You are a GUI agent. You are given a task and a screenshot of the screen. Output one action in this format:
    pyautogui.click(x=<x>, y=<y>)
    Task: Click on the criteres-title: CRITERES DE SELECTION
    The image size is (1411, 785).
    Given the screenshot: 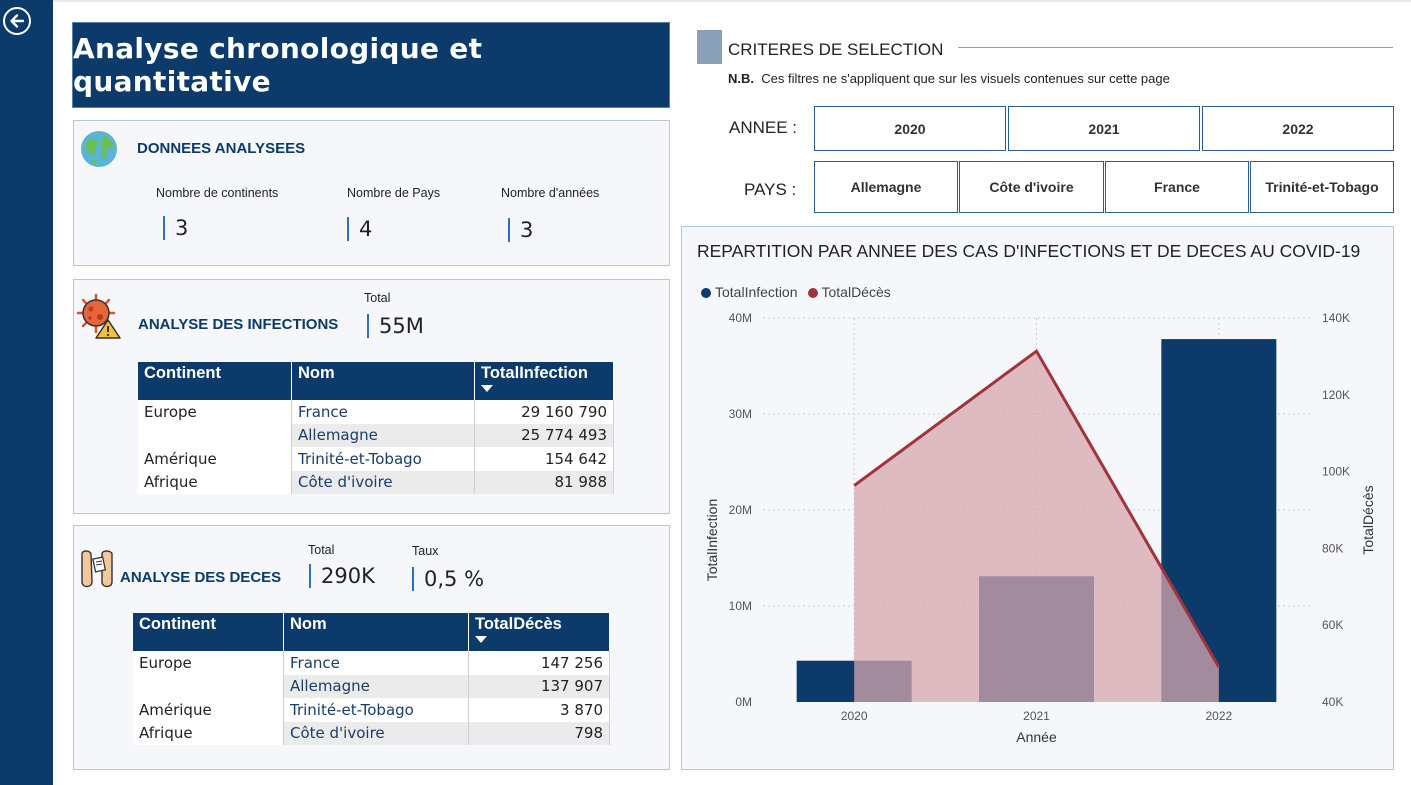 What is the action you would take?
    pyautogui.click(x=836, y=49)
    